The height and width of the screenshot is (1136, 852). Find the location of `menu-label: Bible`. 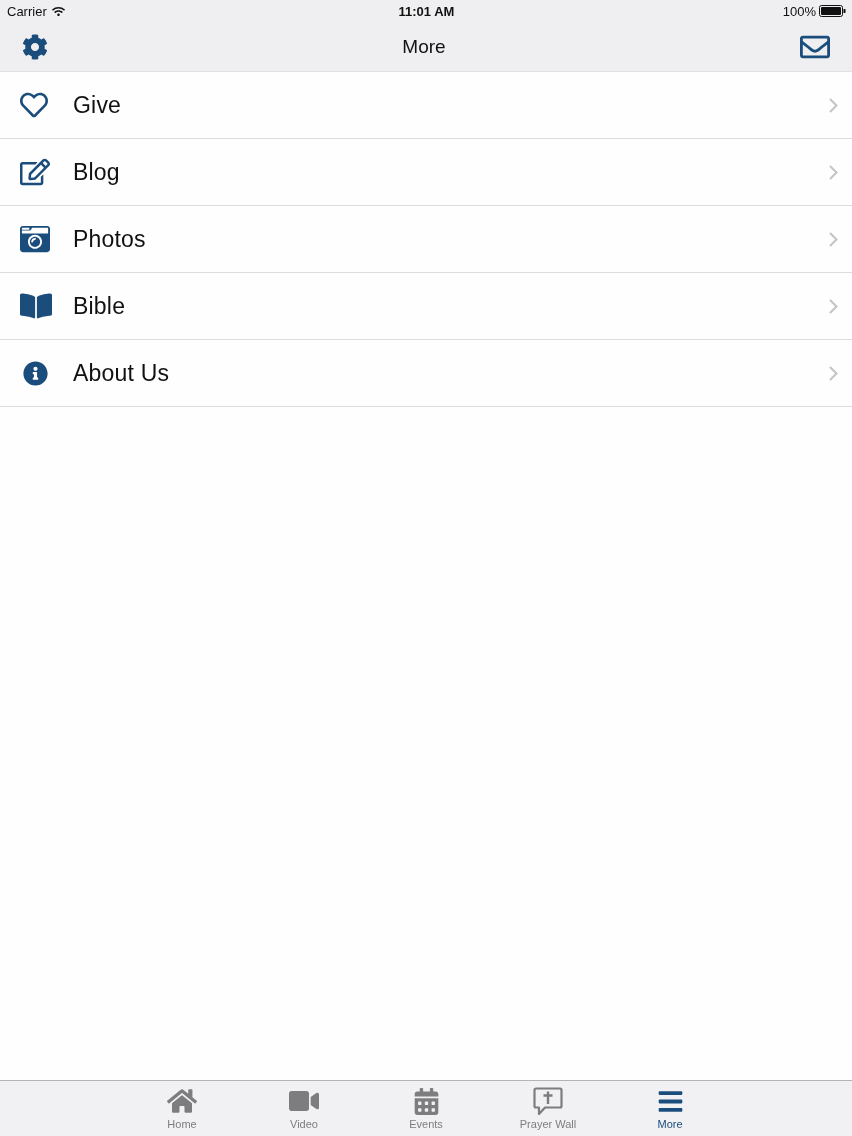

menu-label: Bible is located at coordinates (100, 306).